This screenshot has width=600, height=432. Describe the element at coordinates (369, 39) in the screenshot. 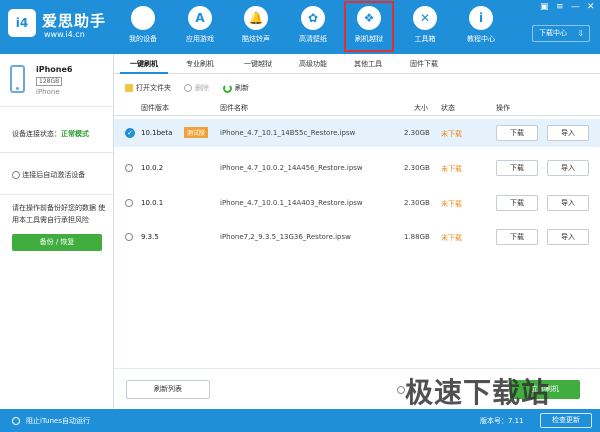

I see `nav-label: 刷机越狱` at that location.